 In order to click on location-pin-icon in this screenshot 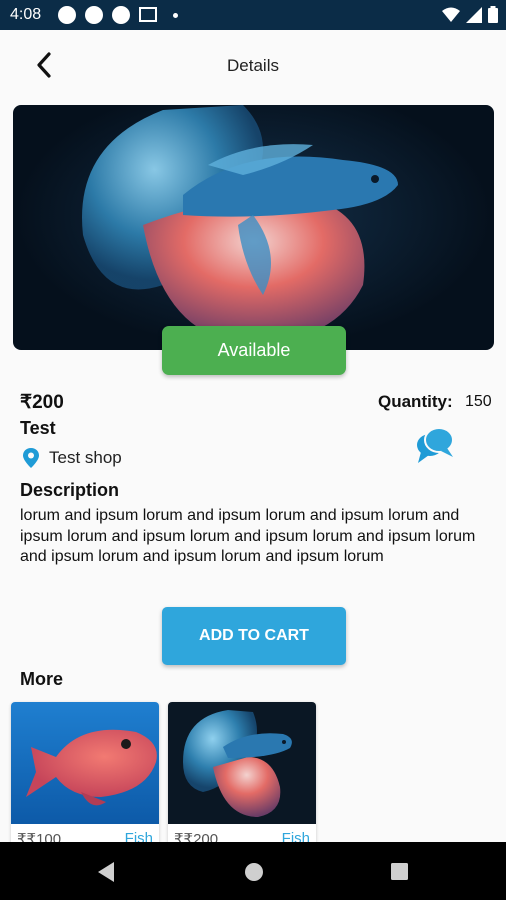, I will do `click(31, 458)`.